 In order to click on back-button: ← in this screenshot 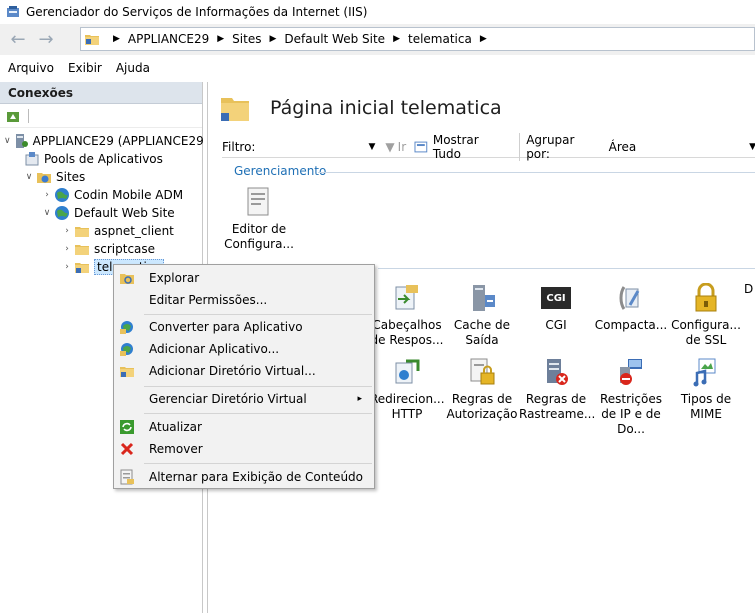, I will do `click(18, 39)`.